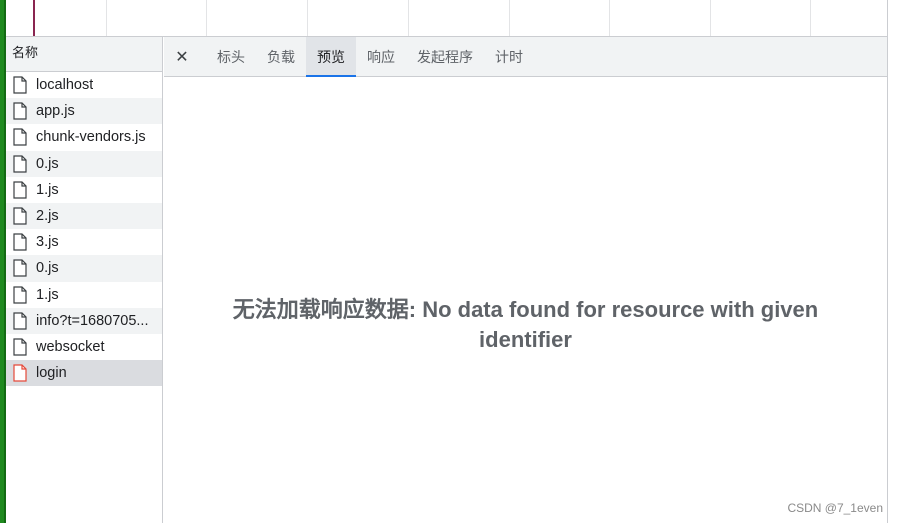  Describe the element at coordinates (55, 111) in the screenshot. I see `request-name: app.js` at that location.